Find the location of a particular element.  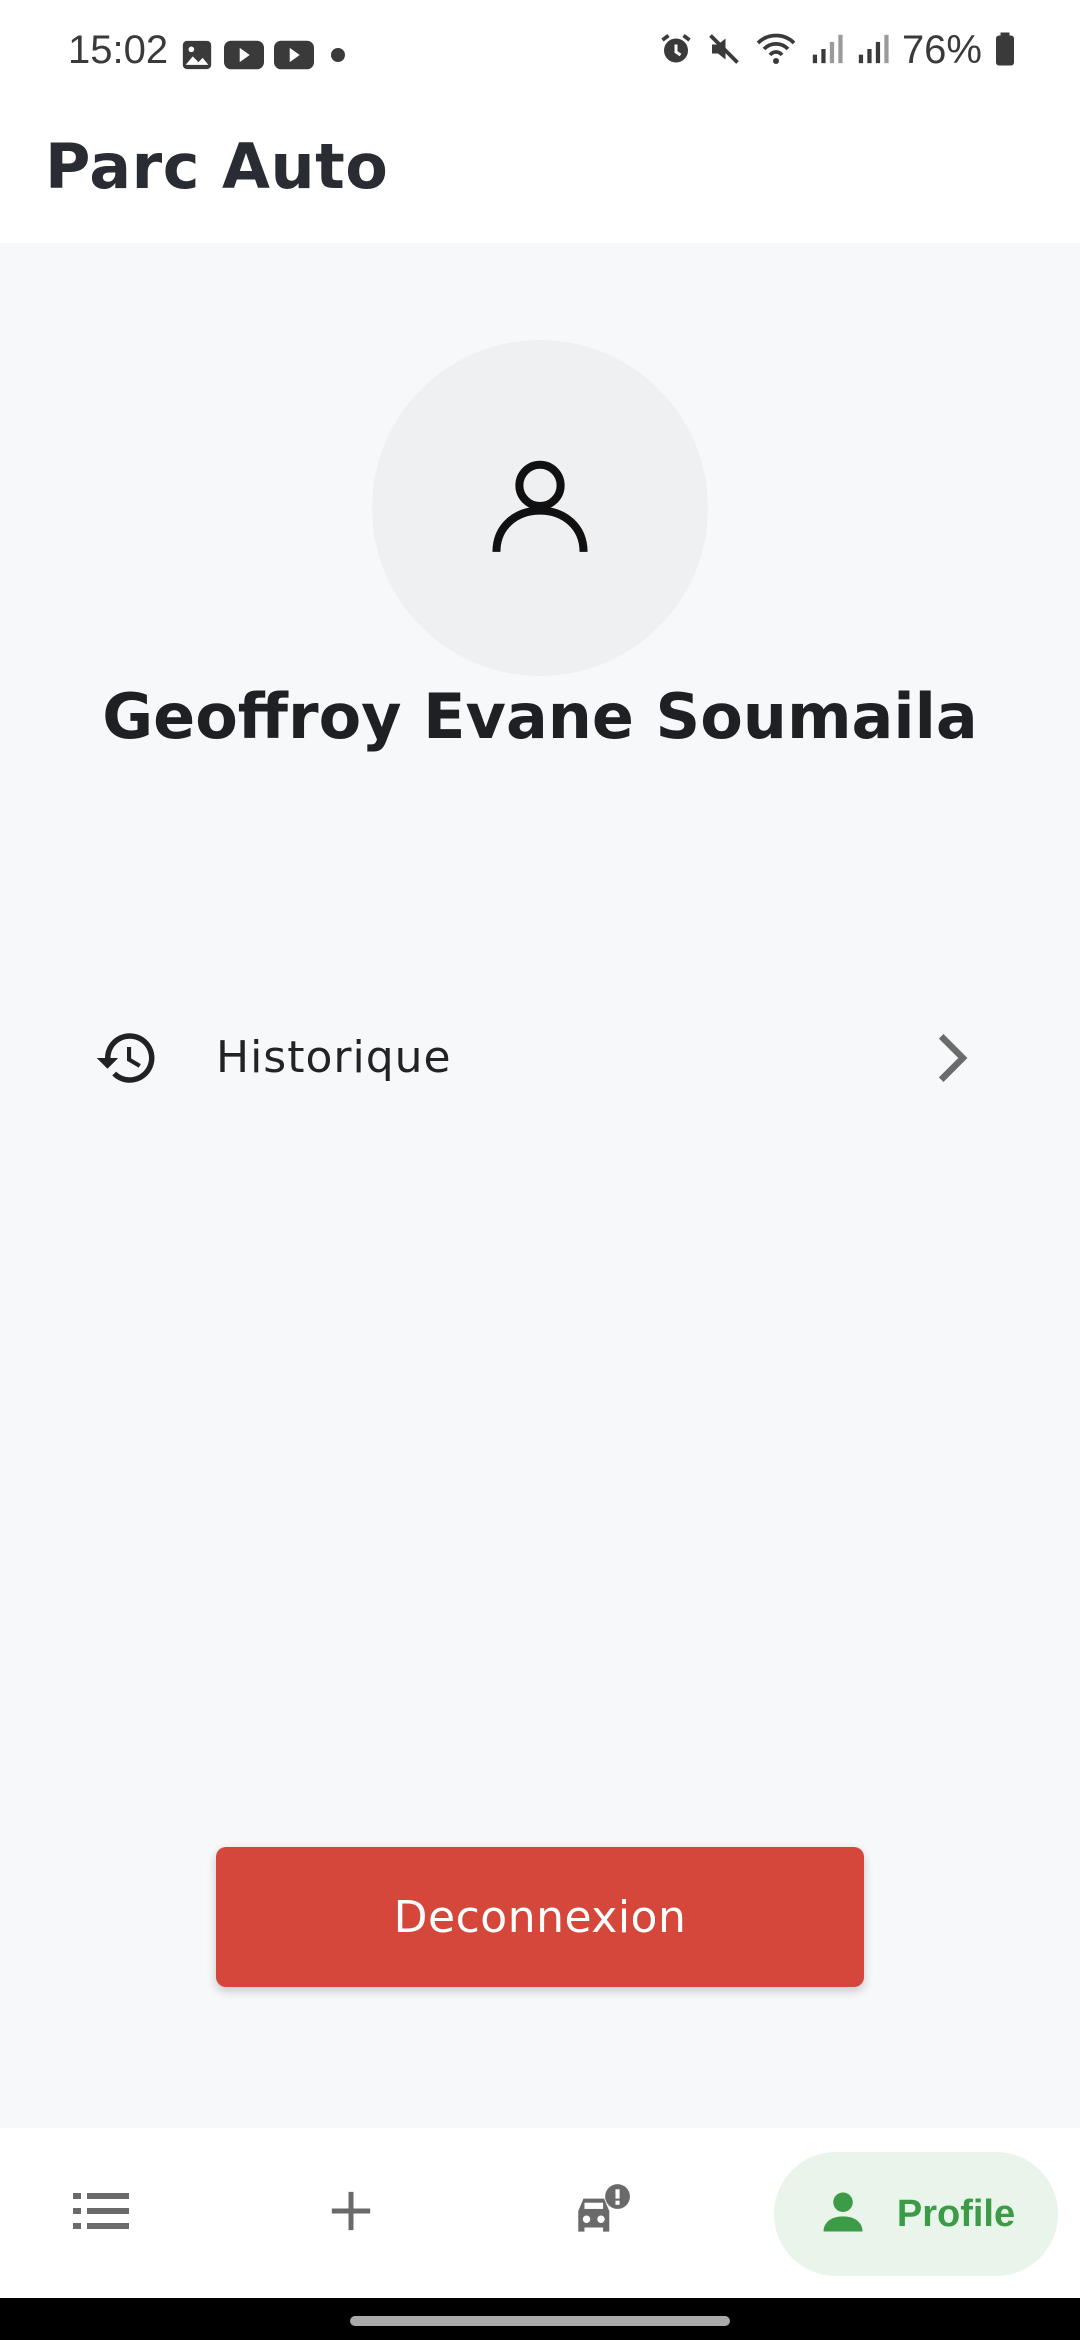

nav-item-add is located at coordinates (351, 2213).